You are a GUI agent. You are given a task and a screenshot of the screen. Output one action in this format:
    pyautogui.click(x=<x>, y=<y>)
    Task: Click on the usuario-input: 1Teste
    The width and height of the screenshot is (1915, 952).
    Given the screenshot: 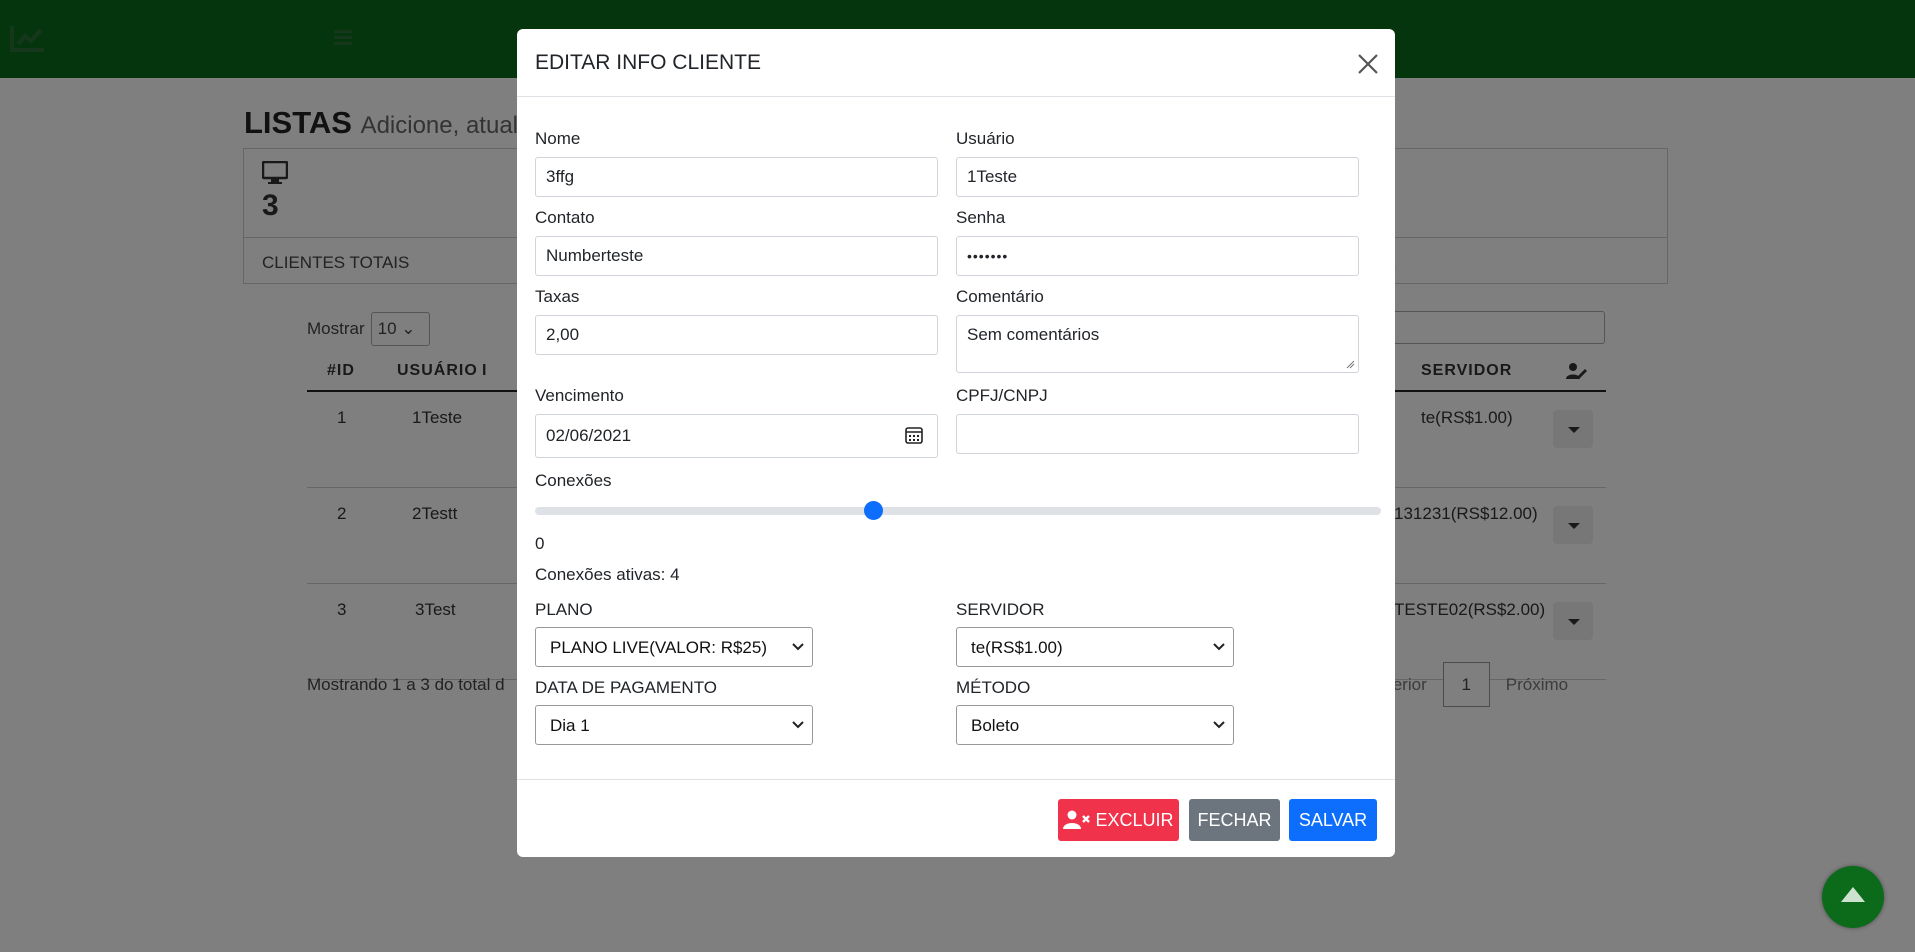 What is the action you would take?
    pyautogui.click(x=1157, y=177)
    